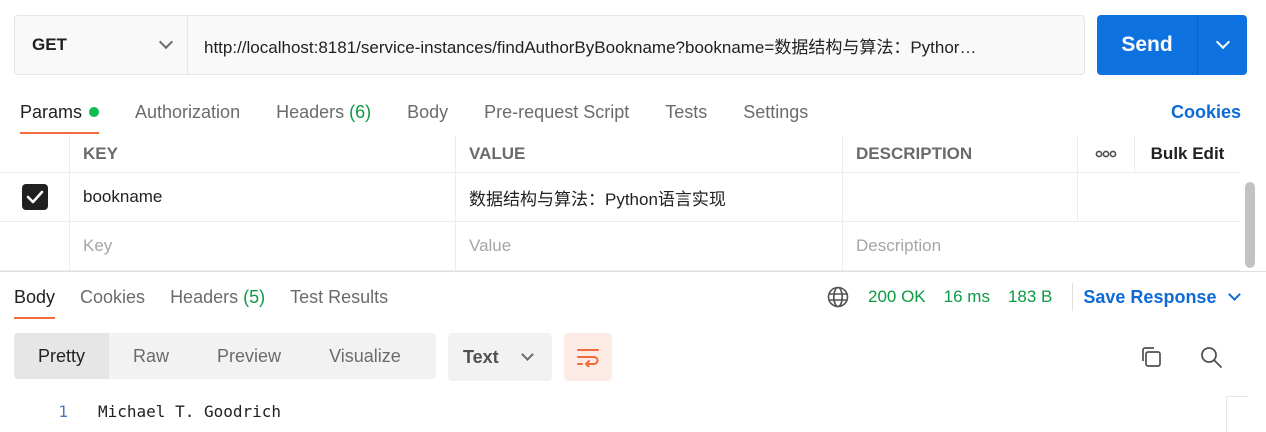 This screenshot has width=1266, height=432. What do you see at coordinates (101, 45) in the screenshot?
I see `method-select: GET` at bounding box center [101, 45].